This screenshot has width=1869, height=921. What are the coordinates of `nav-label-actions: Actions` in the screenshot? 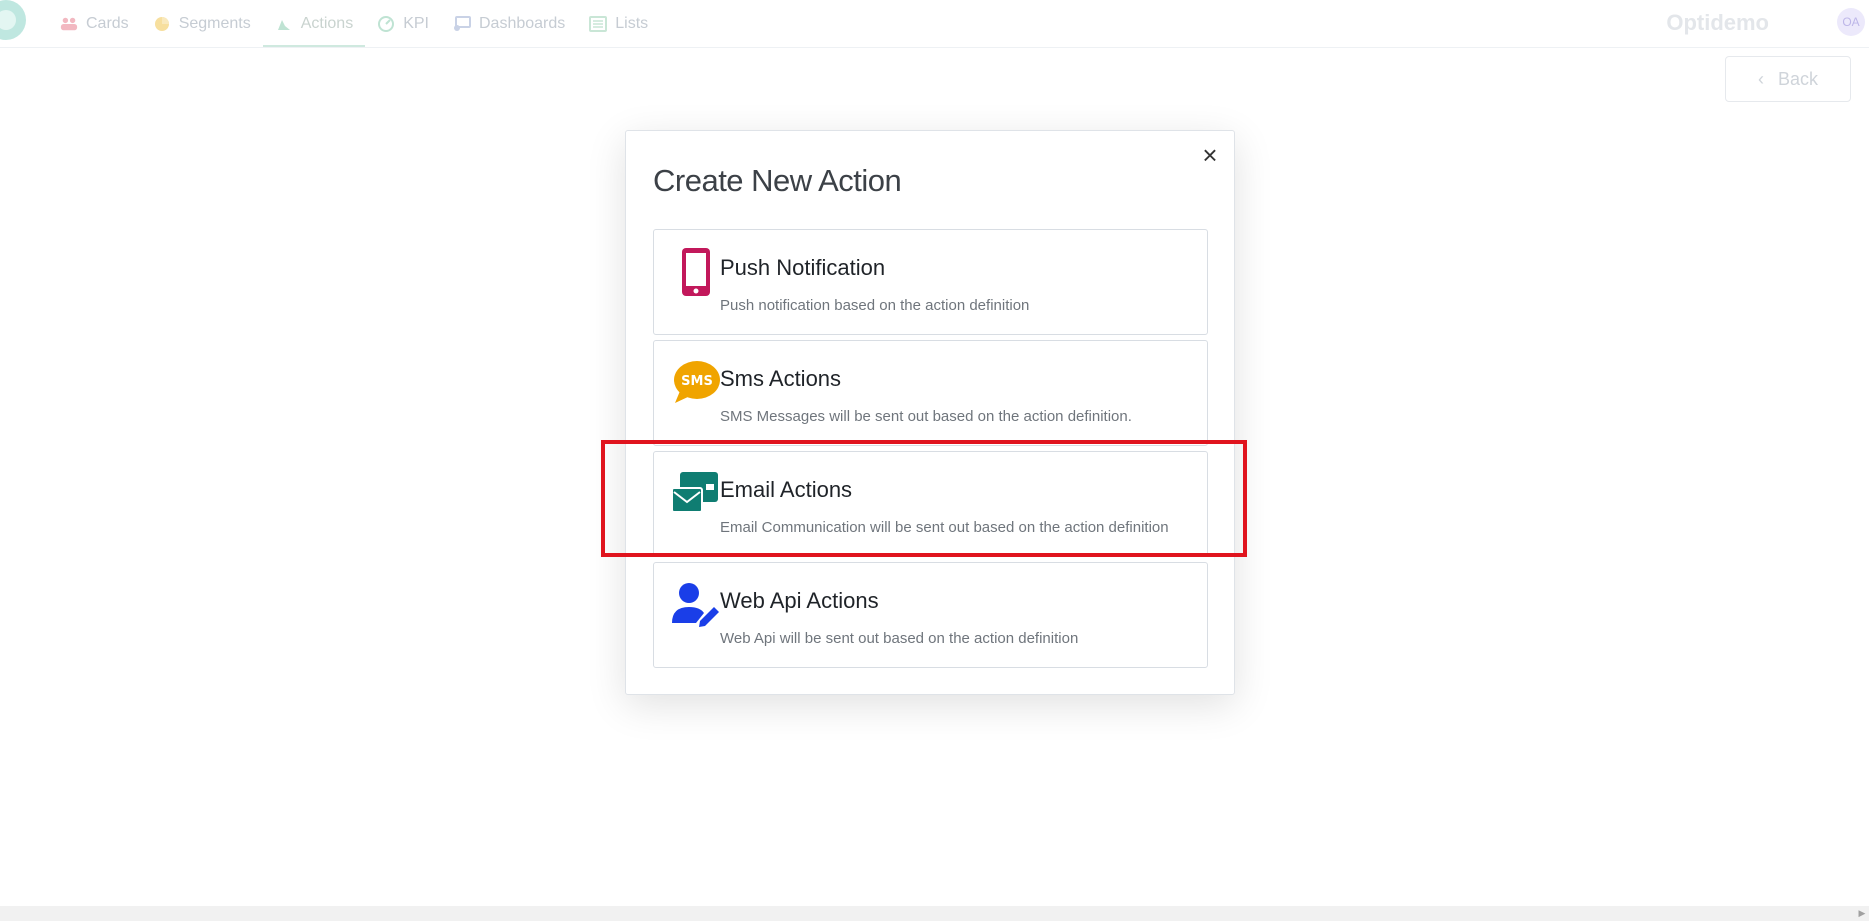 It's located at (327, 23).